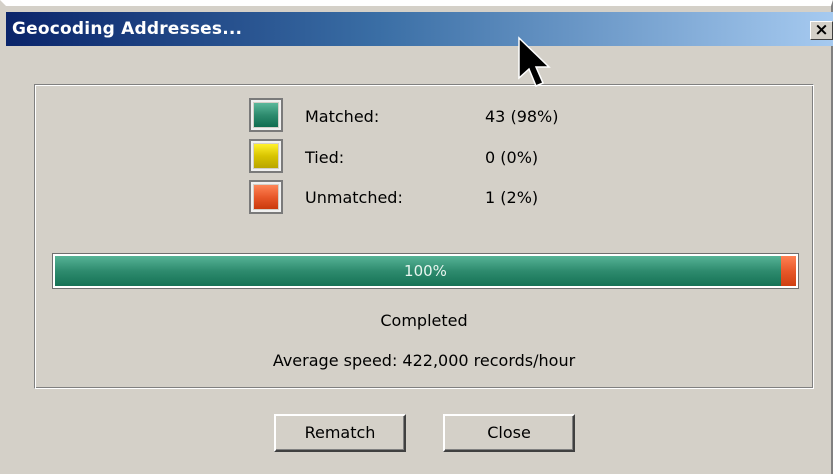 The height and width of the screenshot is (474, 833). I want to click on progress-percent: 100%, so click(425, 271).